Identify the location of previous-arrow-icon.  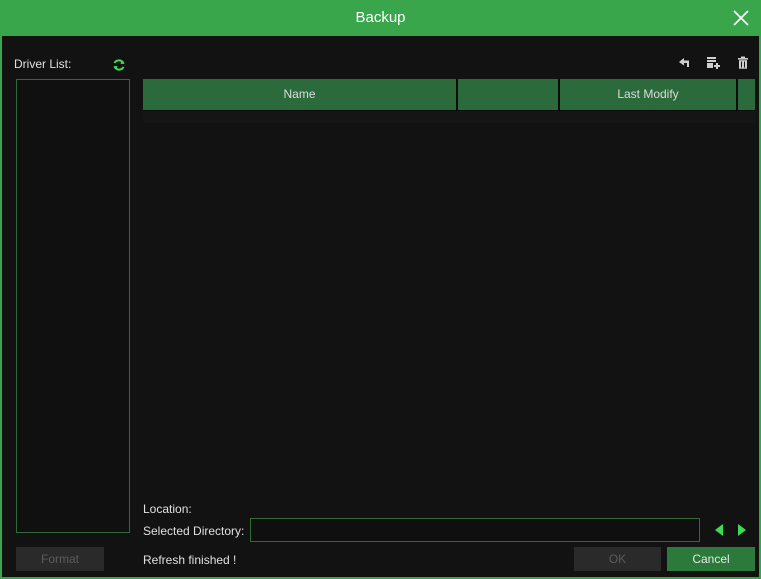
(719, 530).